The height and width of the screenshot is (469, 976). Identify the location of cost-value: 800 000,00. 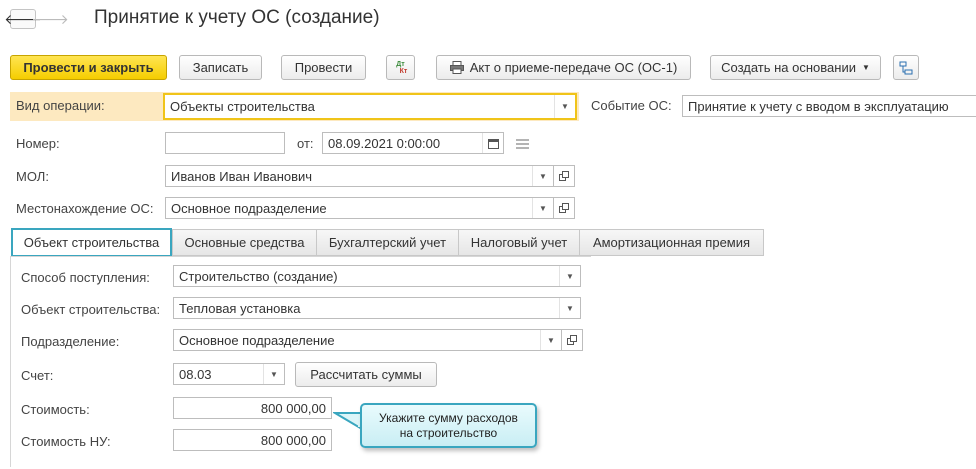
(293, 408).